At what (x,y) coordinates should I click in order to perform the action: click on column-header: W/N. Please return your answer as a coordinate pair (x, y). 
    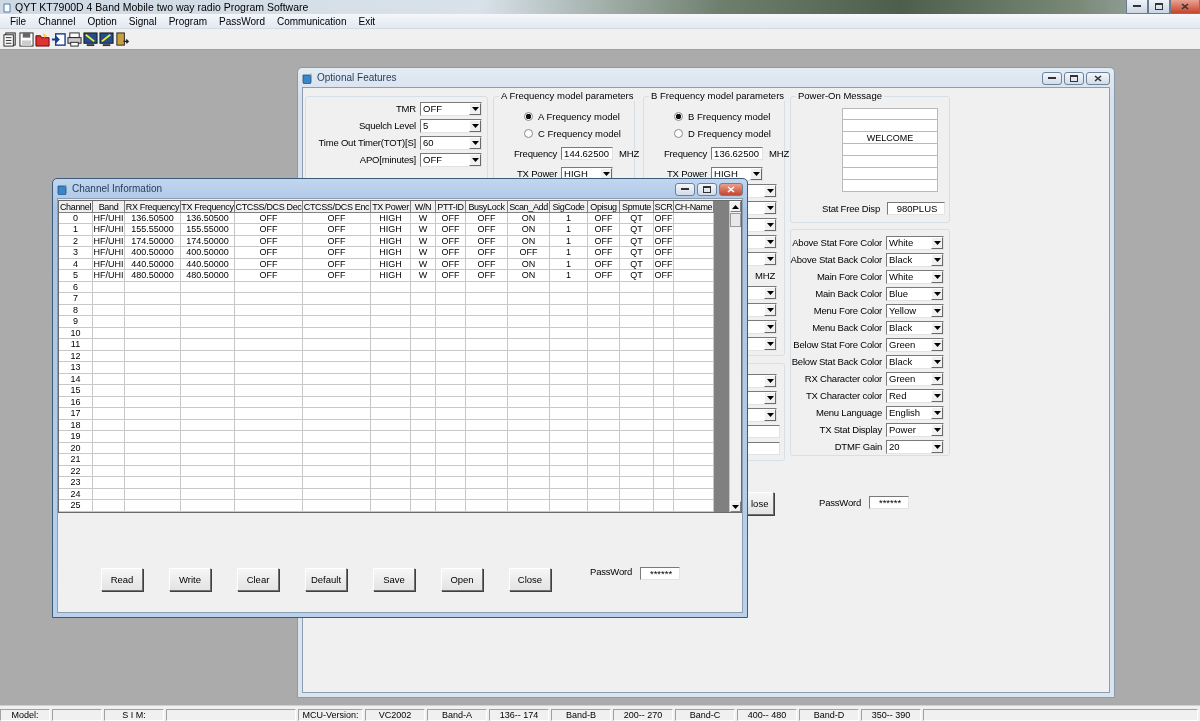
    Looking at the image, I should click on (423, 207).